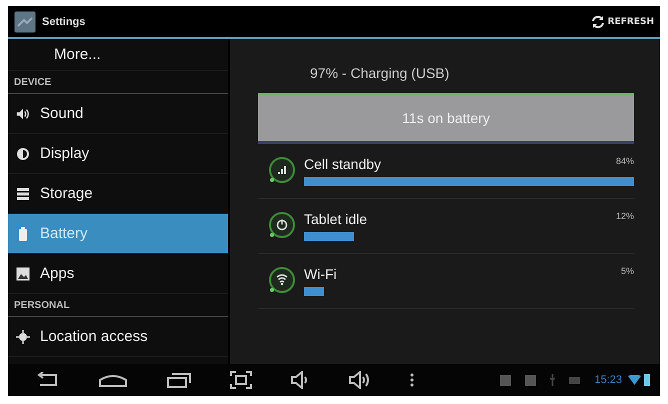 This screenshot has width=668, height=404. Describe the element at coordinates (336, 219) in the screenshot. I see `usage-name: Tablet idle` at that location.